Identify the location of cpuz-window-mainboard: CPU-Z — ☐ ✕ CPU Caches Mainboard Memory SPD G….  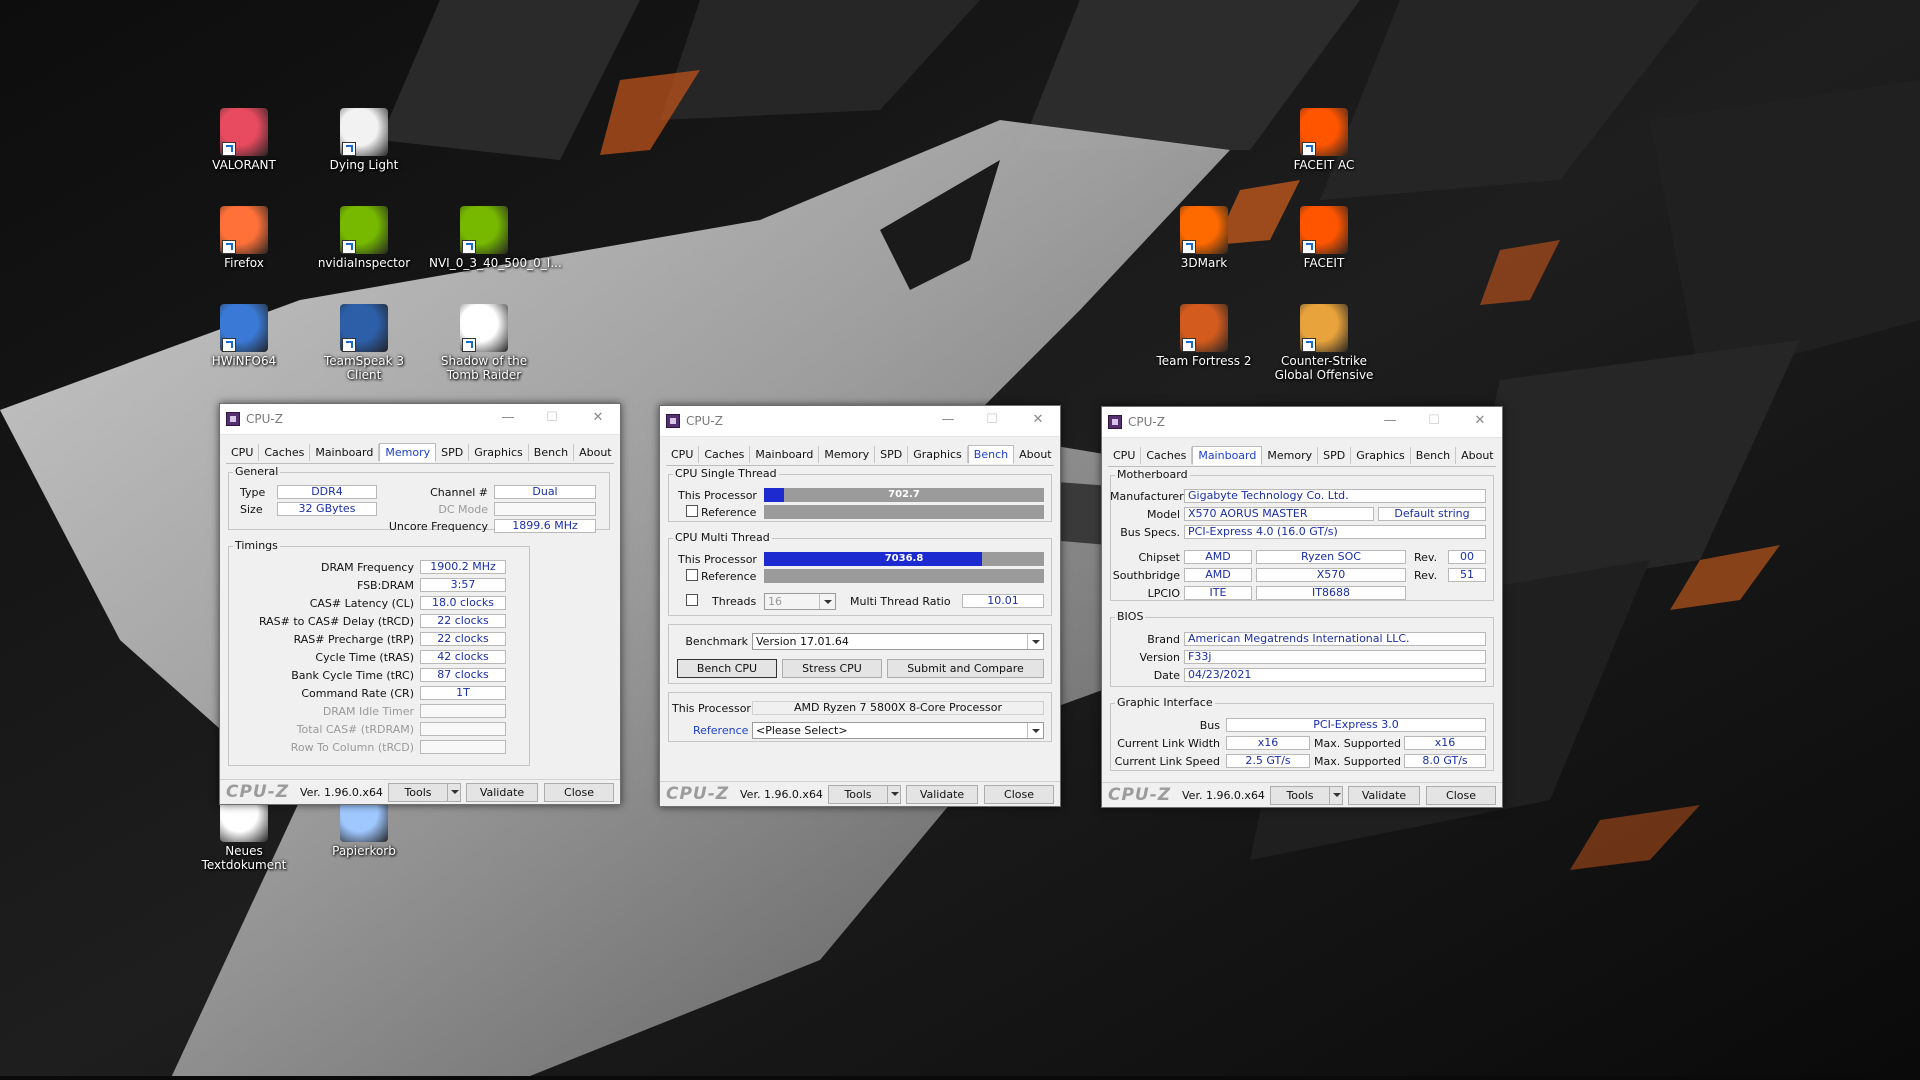
(1302, 607).